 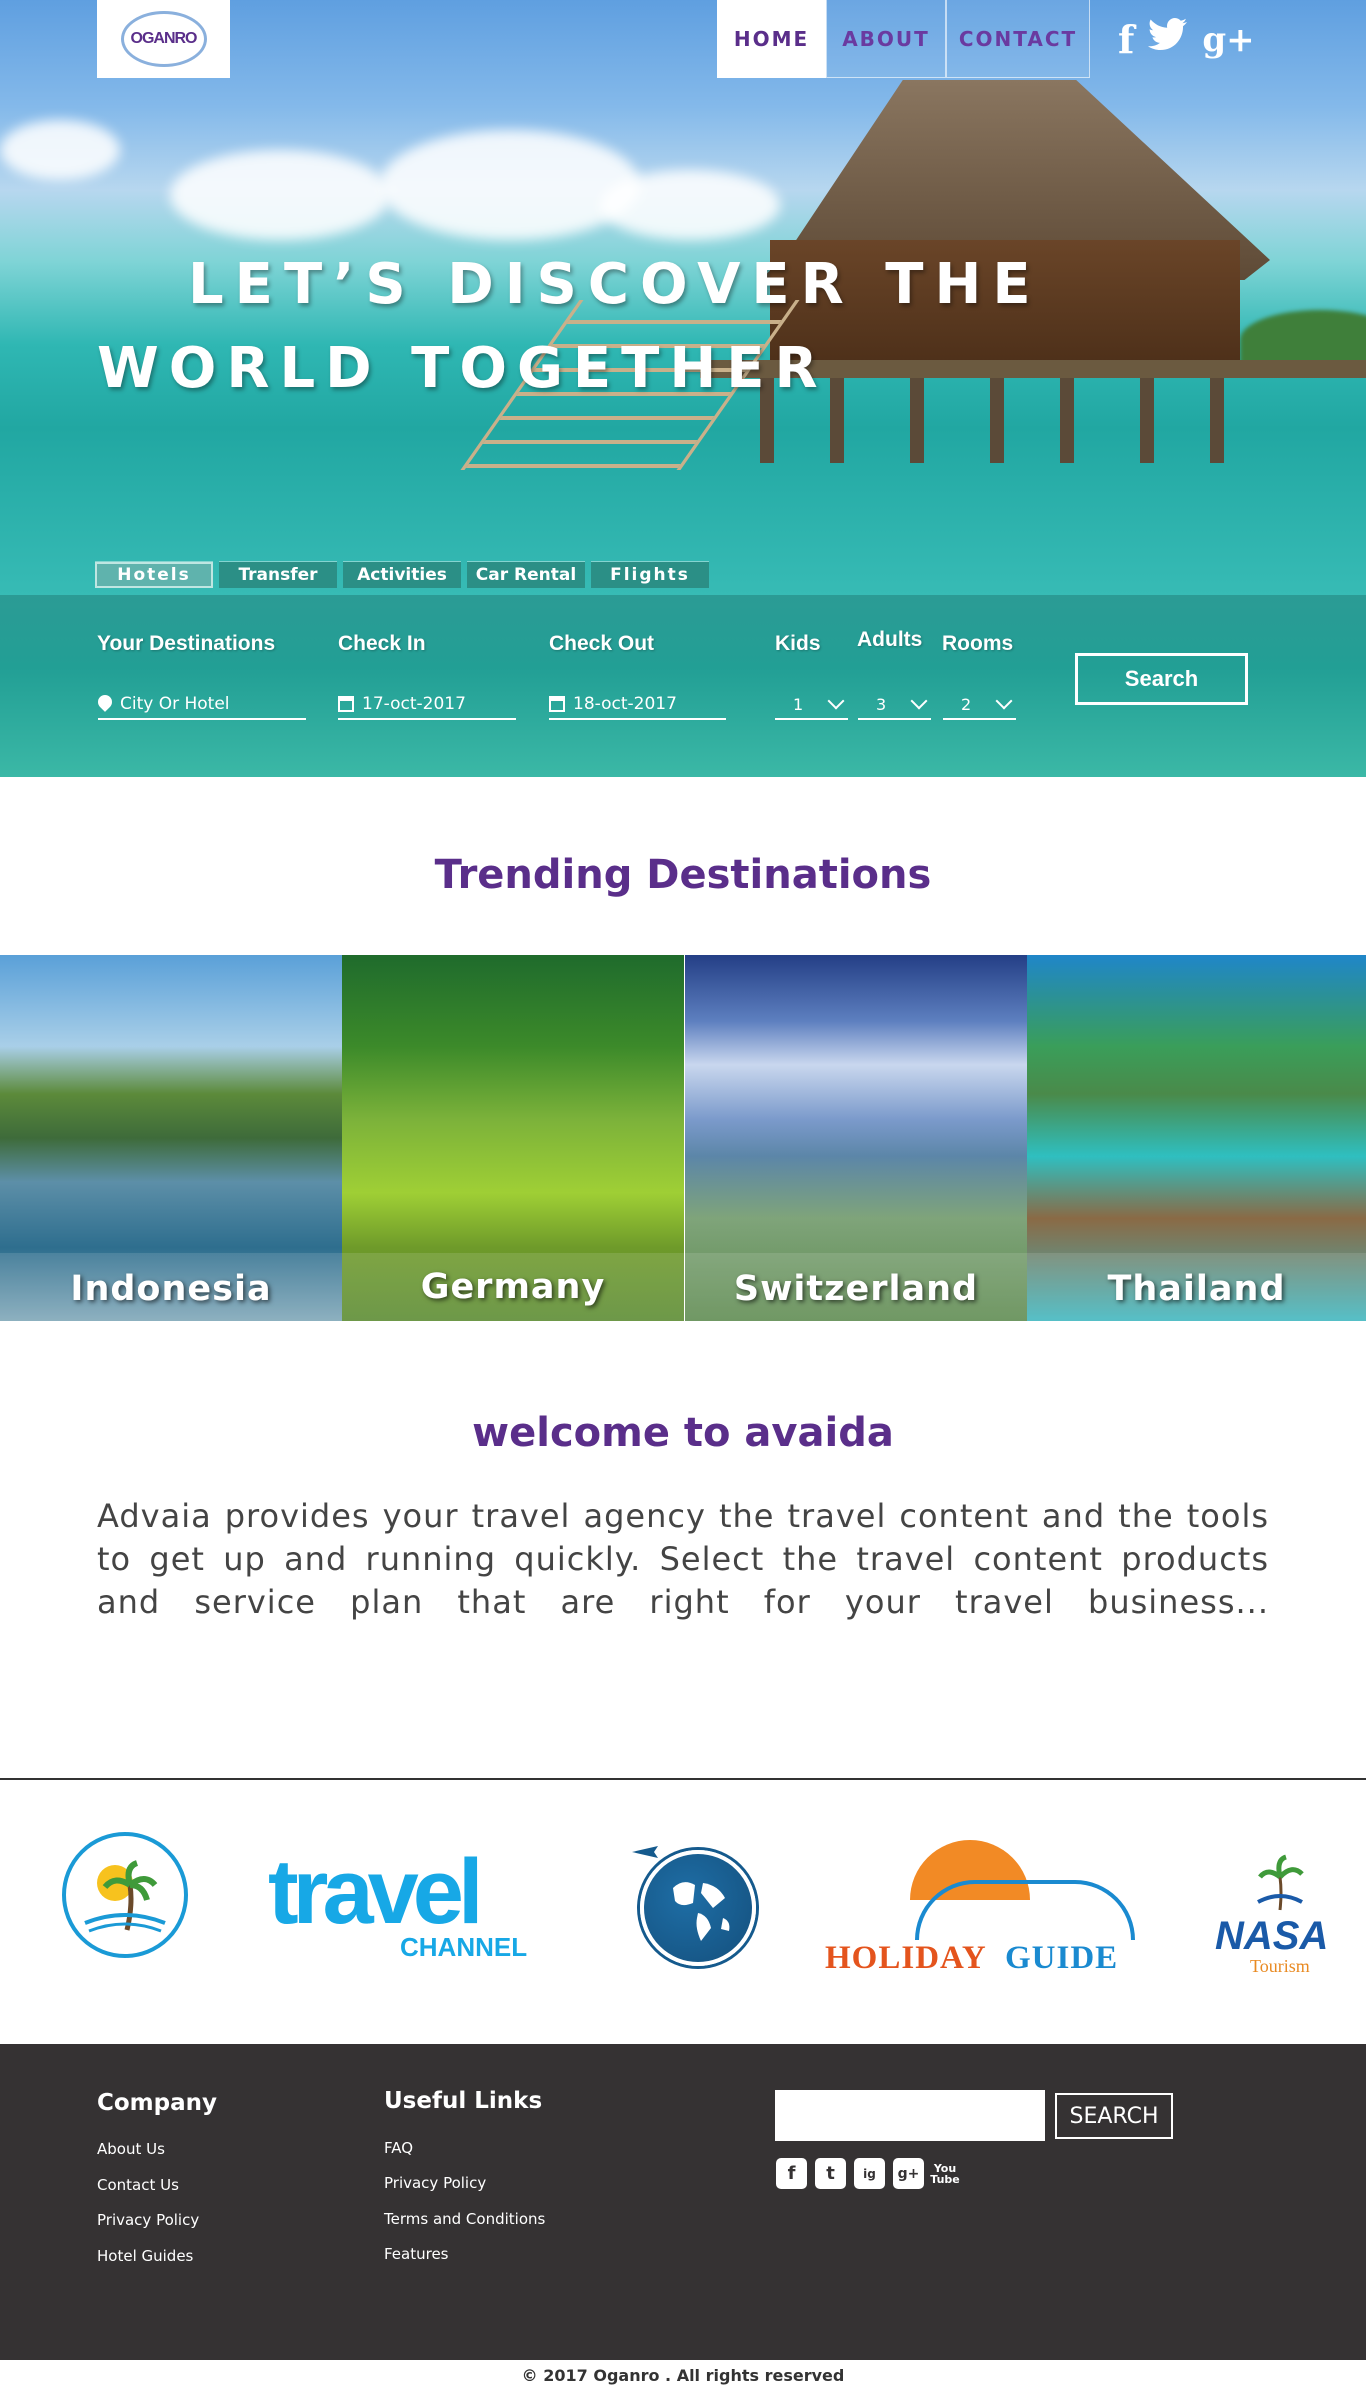 I want to click on twitter-icon, so click(x=1168, y=40).